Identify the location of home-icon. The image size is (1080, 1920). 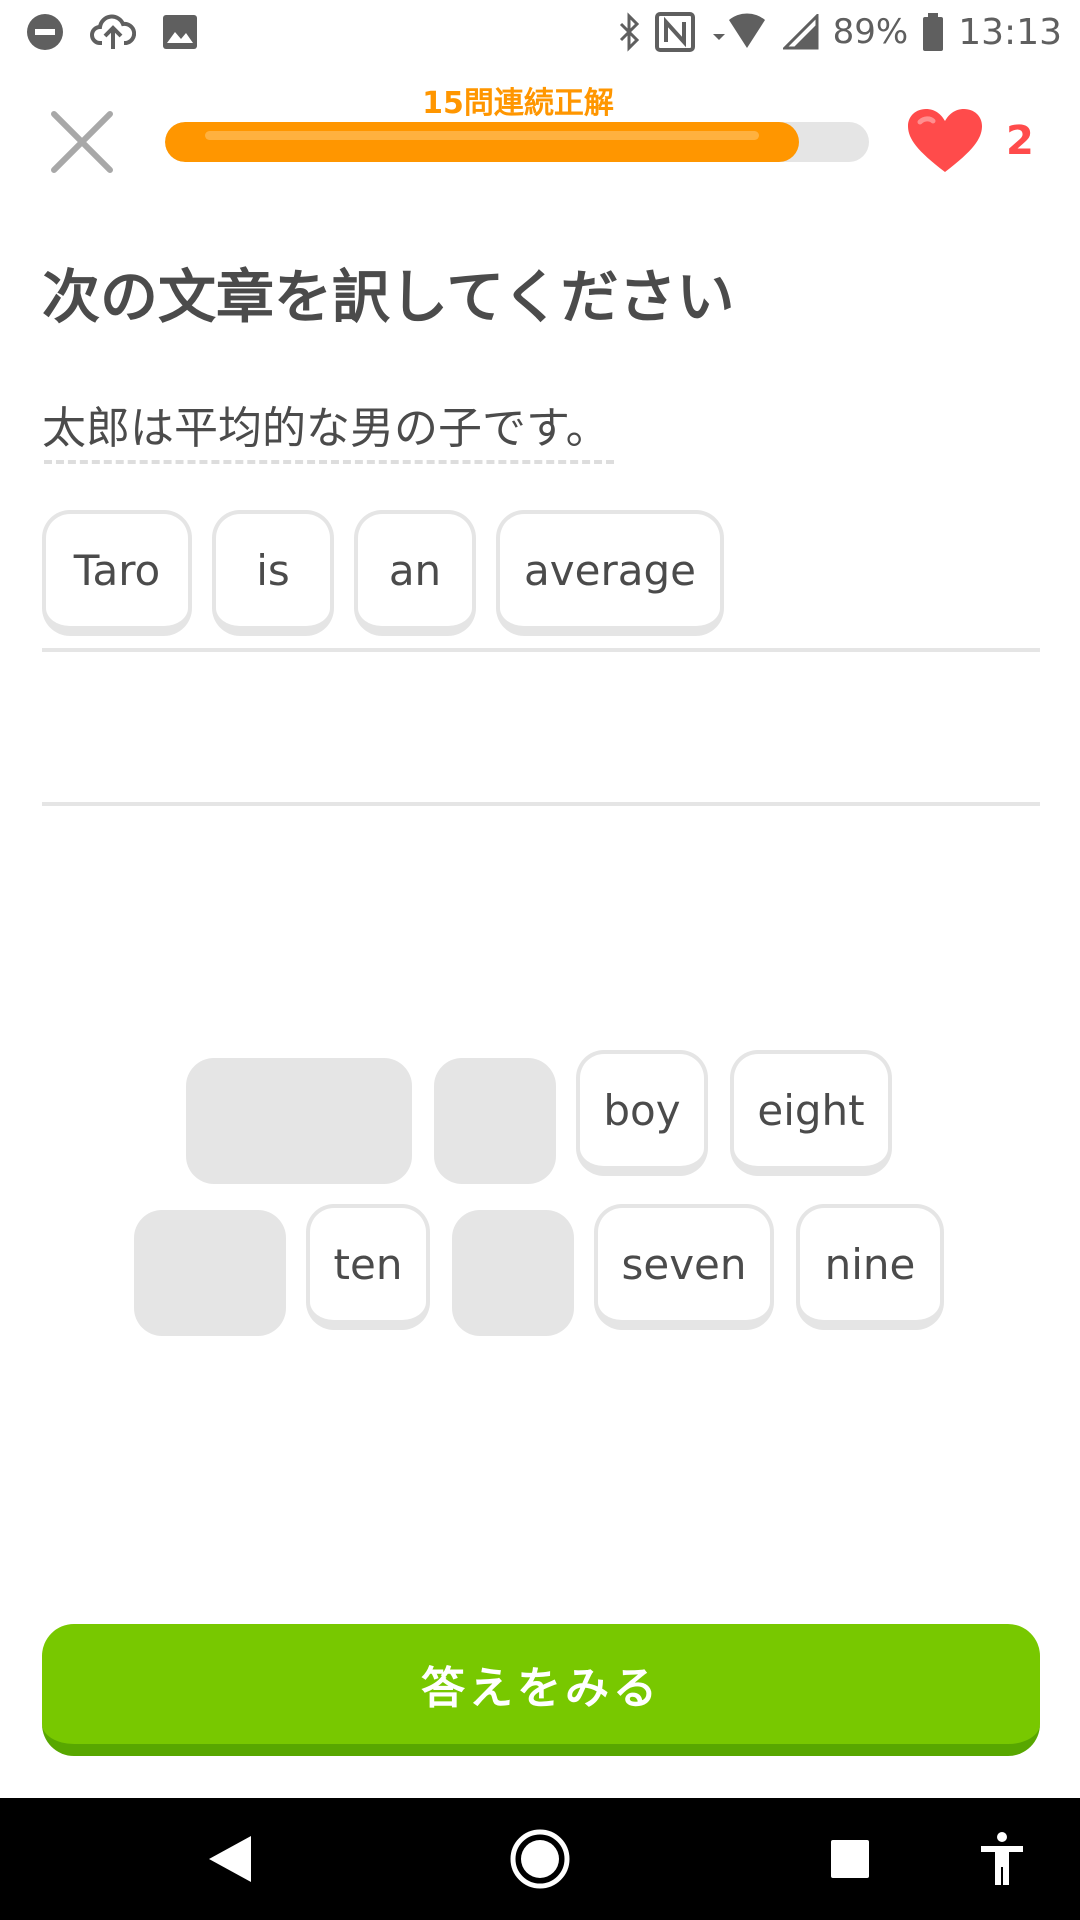
(540, 1859).